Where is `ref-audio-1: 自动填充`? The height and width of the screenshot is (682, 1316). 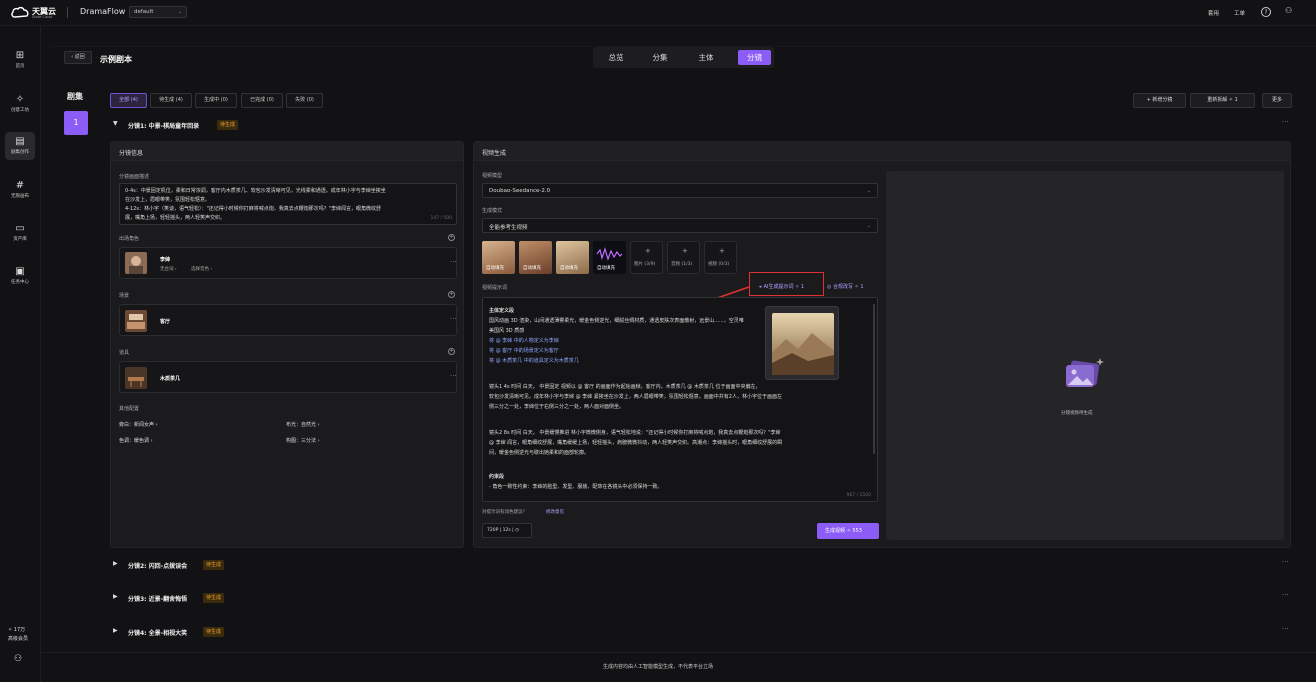
ref-audio-1: 自动填充 is located at coordinates (609, 257).